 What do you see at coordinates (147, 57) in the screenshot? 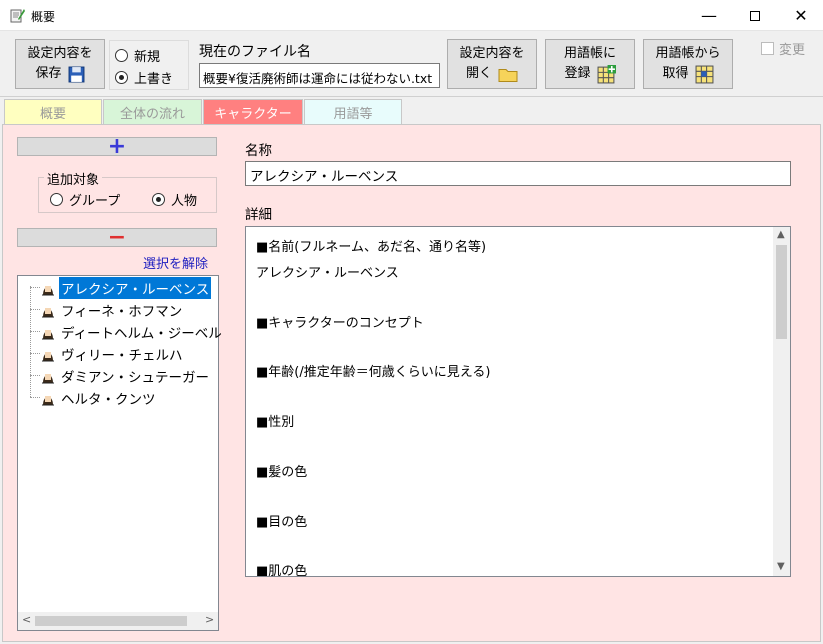
I see `radio-new-label: 新規` at bounding box center [147, 57].